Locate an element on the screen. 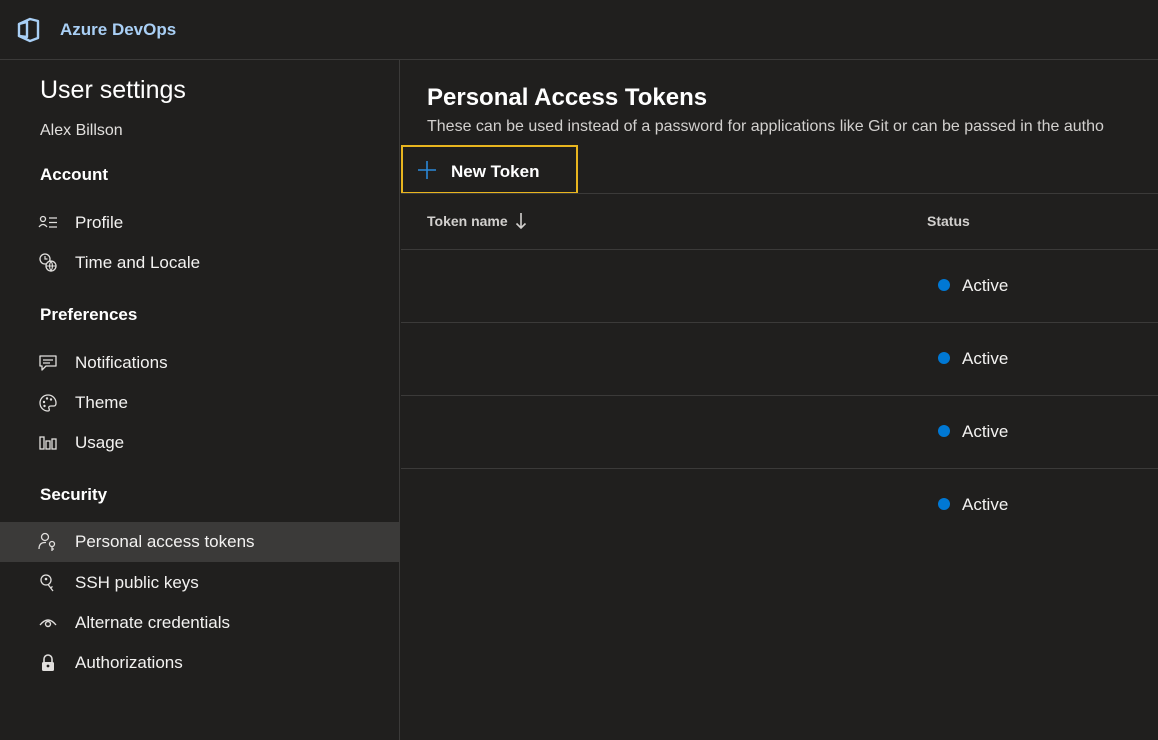 This screenshot has width=1158, height=740. notifications-icon is located at coordinates (48, 363).